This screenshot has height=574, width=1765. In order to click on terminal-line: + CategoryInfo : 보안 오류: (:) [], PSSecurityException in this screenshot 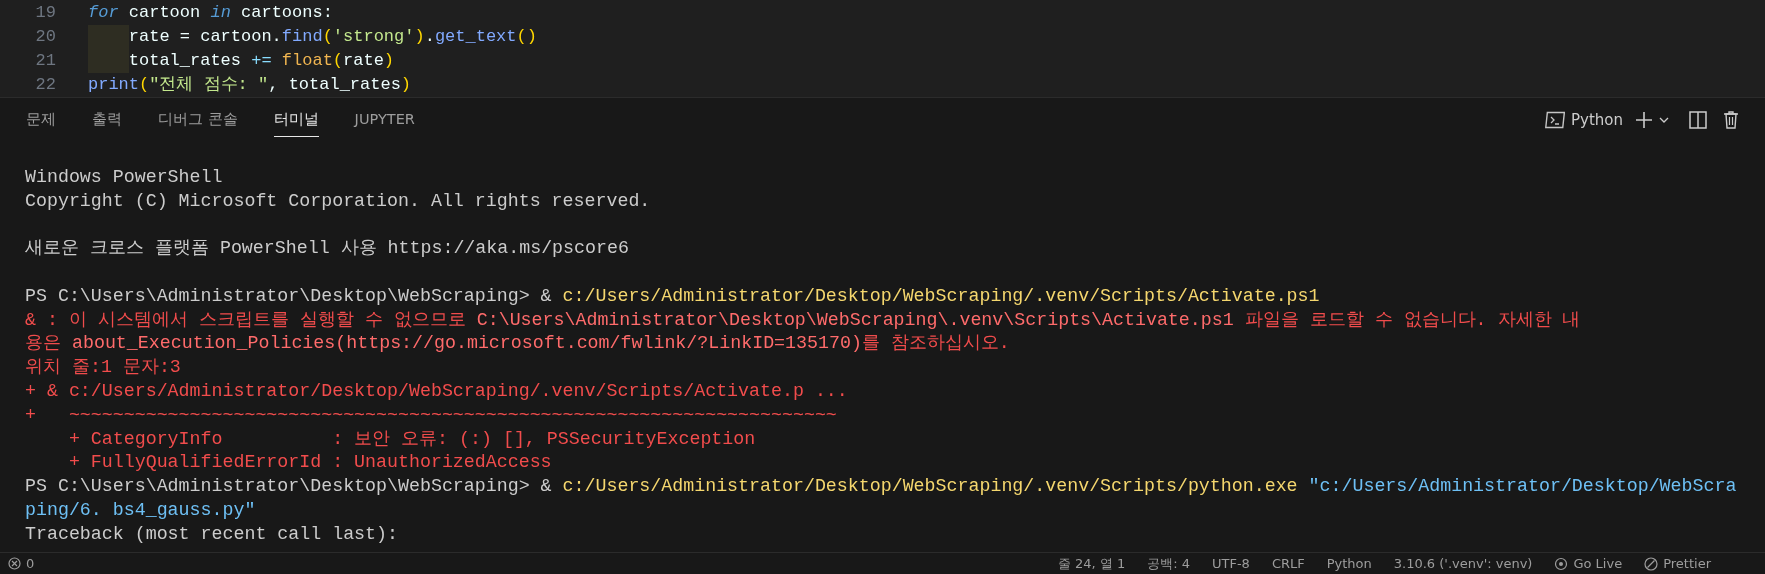, I will do `click(411, 438)`.